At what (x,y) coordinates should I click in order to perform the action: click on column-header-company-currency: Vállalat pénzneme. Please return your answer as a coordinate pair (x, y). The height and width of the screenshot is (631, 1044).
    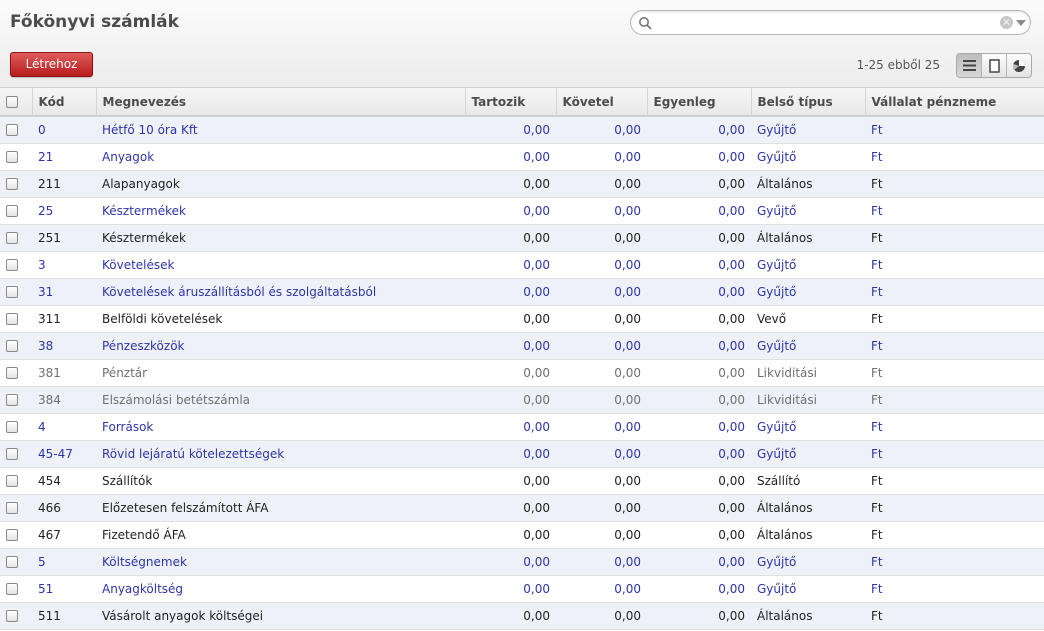
    Looking at the image, I should click on (954, 102).